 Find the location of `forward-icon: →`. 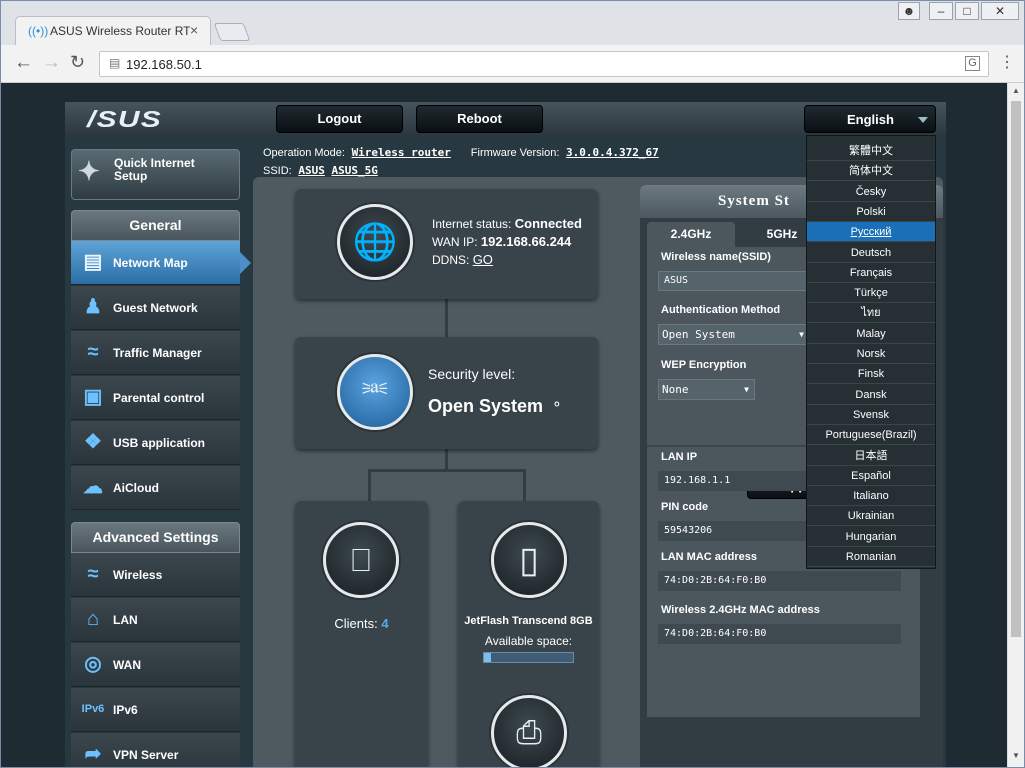

forward-icon: → is located at coordinates (51, 63).